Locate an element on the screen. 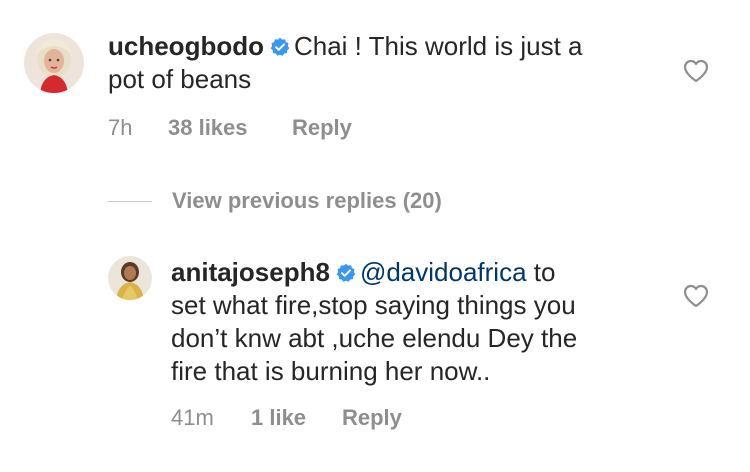 This screenshot has height=472, width=750. comment-username: ucheogbodo is located at coordinates (186, 46).